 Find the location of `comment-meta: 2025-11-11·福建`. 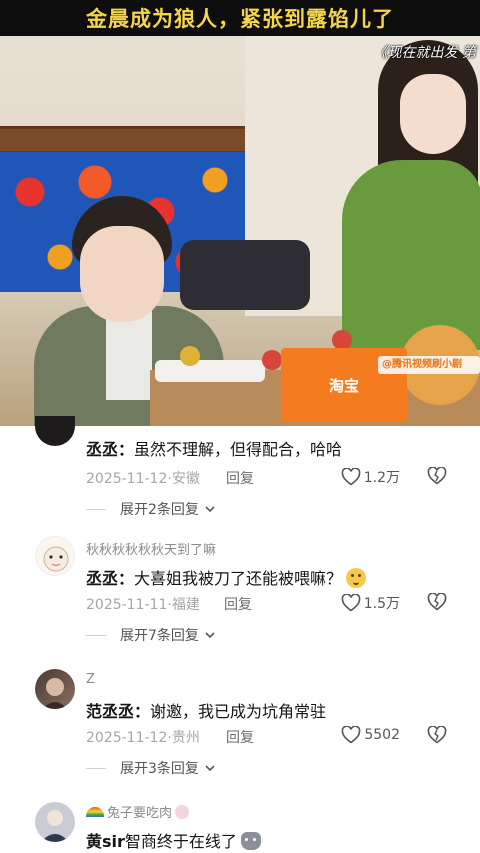

comment-meta: 2025-11-11·福建 is located at coordinates (143, 605).